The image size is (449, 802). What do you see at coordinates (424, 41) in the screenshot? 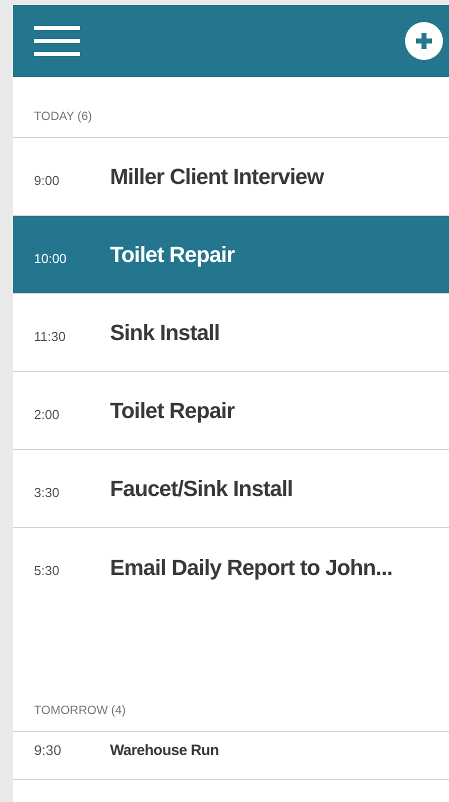
I see `add-icon` at bounding box center [424, 41].